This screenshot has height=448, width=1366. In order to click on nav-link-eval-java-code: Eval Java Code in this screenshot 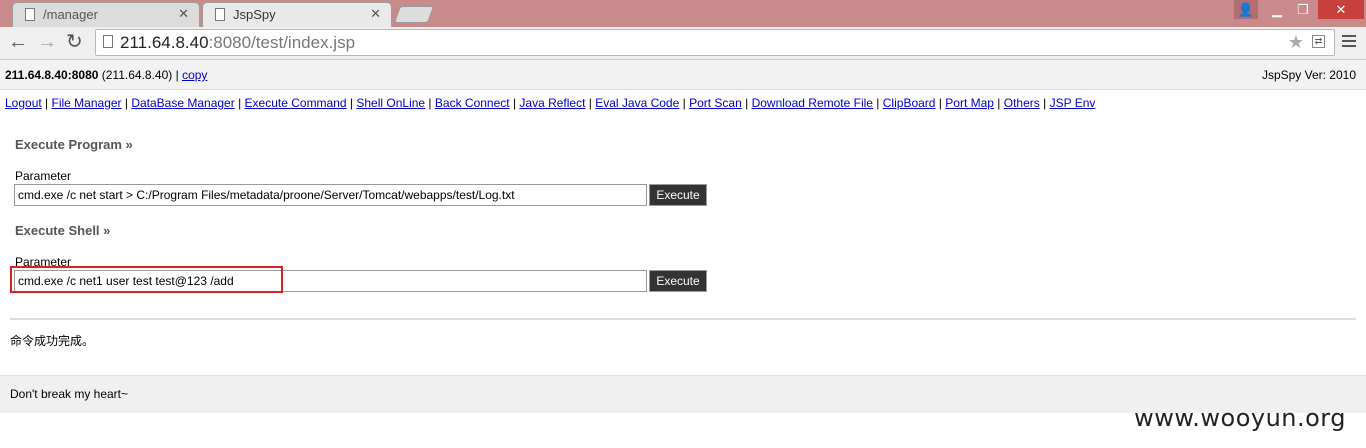, I will do `click(637, 103)`.